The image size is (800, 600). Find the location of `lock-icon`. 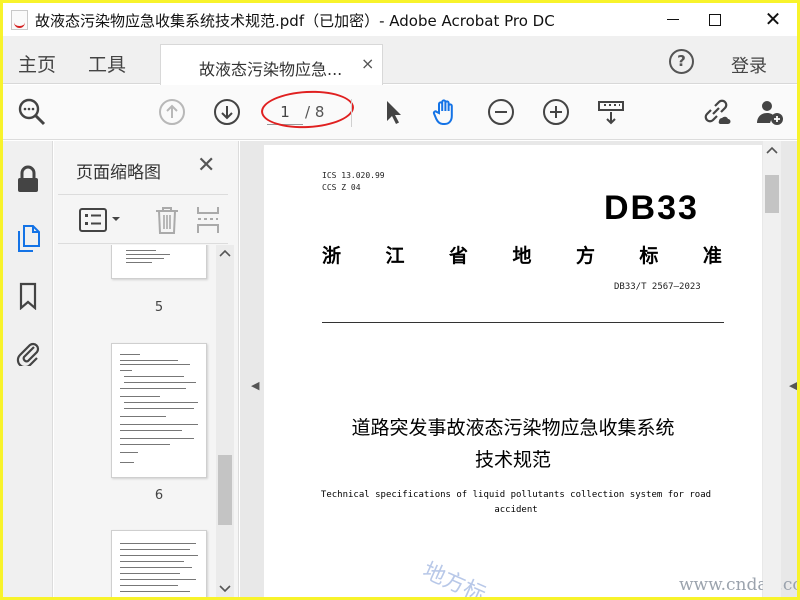

lock-icon is located at coordinates (28, 179).